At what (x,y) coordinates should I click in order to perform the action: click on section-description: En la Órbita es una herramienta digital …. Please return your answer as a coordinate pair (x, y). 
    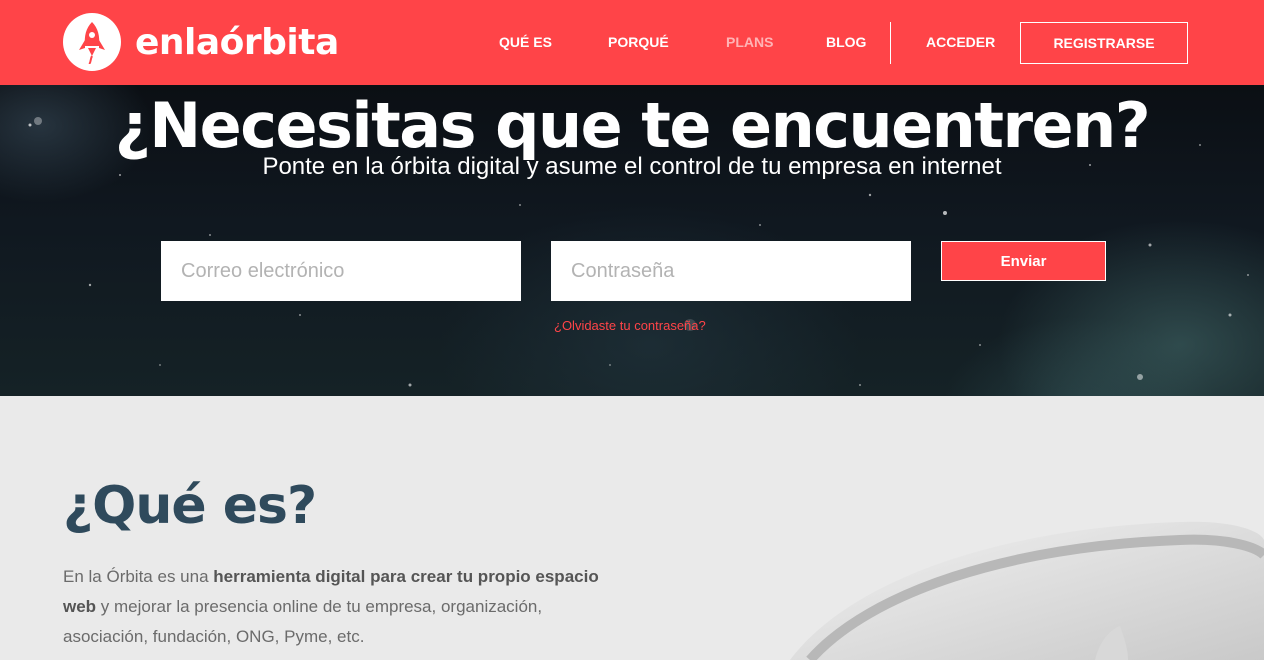
    Looking at the image, I should click on (343, 607).